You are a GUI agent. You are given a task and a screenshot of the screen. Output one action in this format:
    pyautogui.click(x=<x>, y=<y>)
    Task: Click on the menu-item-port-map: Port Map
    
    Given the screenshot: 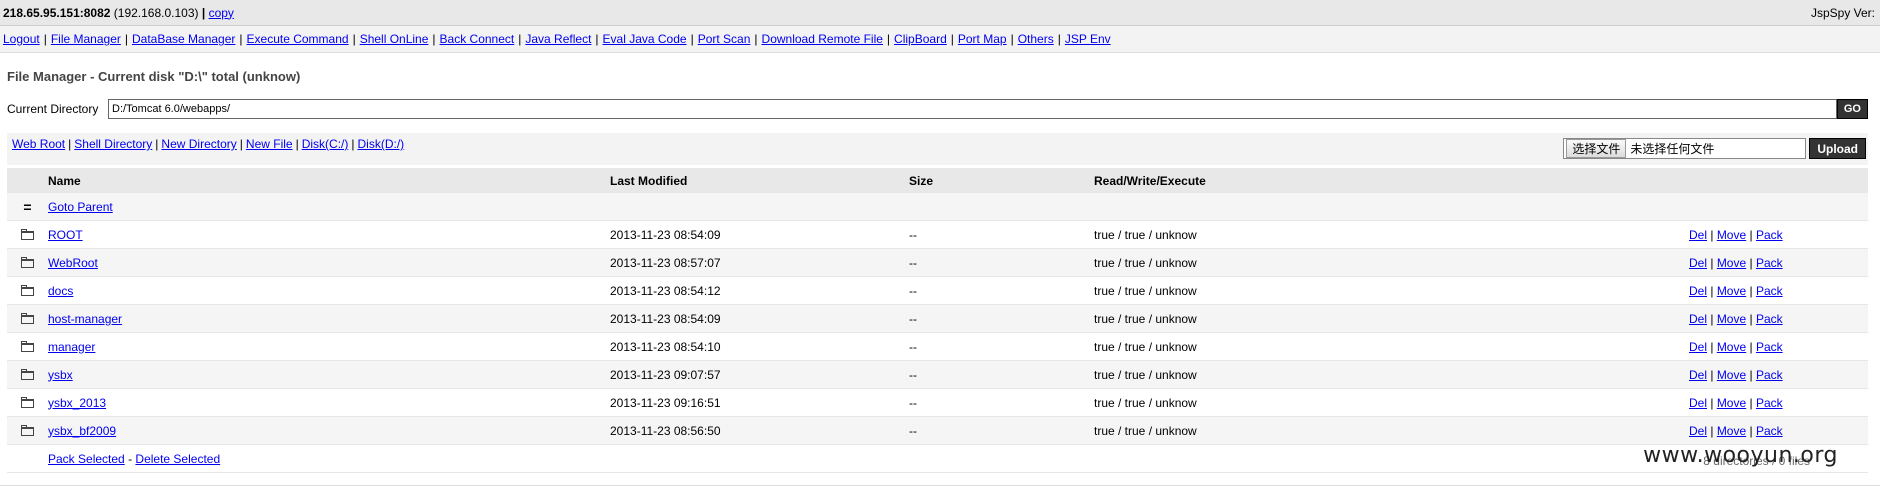 What is the action you would take?
    pyautogui.click(x=982, y=39)
    